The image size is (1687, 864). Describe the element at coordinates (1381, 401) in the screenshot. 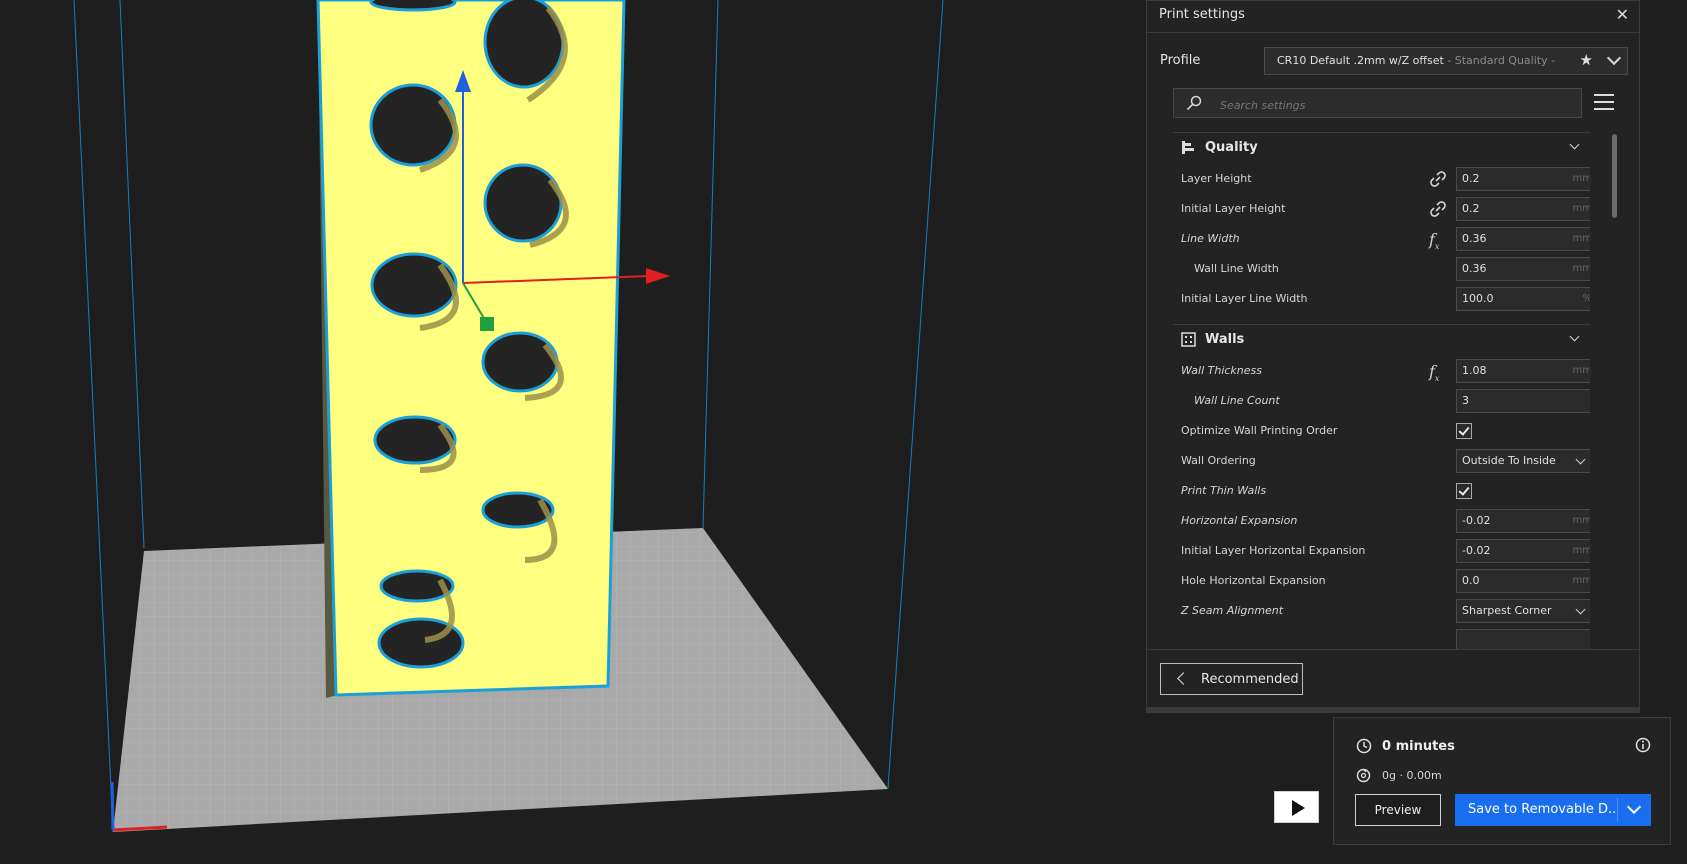

I see `setting-wall-line-count: Wall Line Count 3` at that location.